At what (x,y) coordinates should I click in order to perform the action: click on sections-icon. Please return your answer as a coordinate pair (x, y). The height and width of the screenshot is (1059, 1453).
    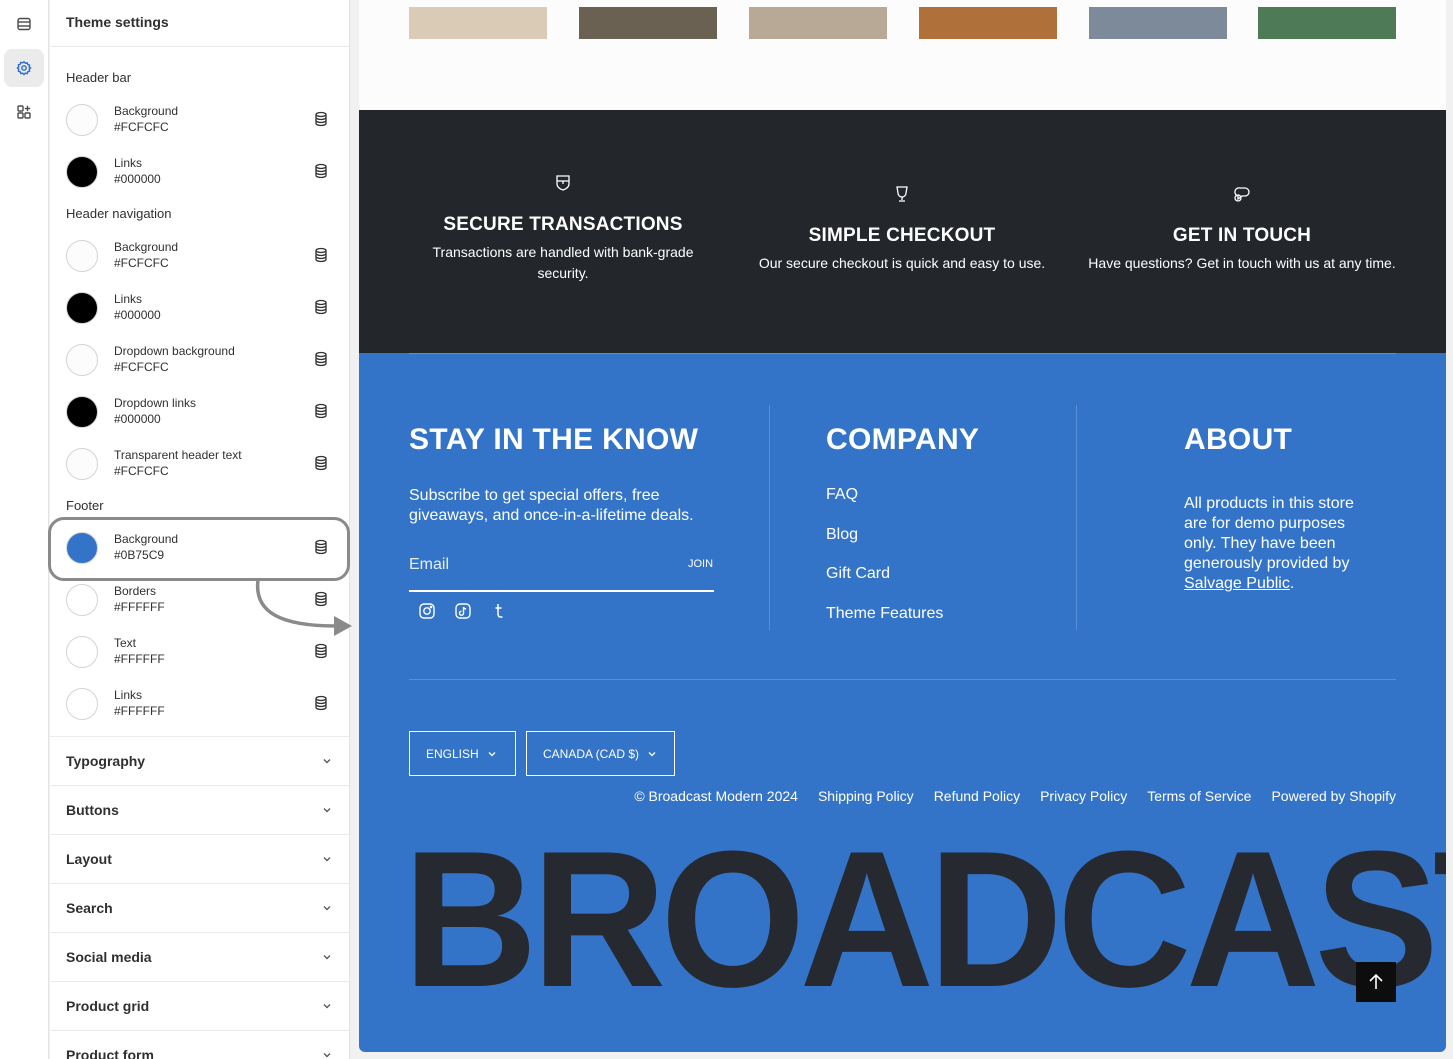
    Looking at the image, I should click on (24, 24).